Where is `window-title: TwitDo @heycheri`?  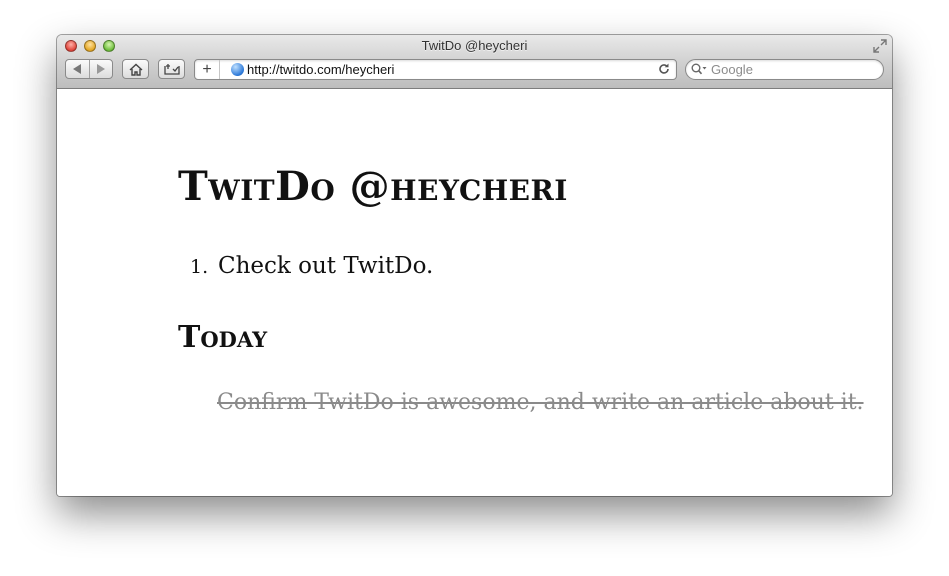
window-title: TwitDo @heycheri is located at coordinates (474, 45).